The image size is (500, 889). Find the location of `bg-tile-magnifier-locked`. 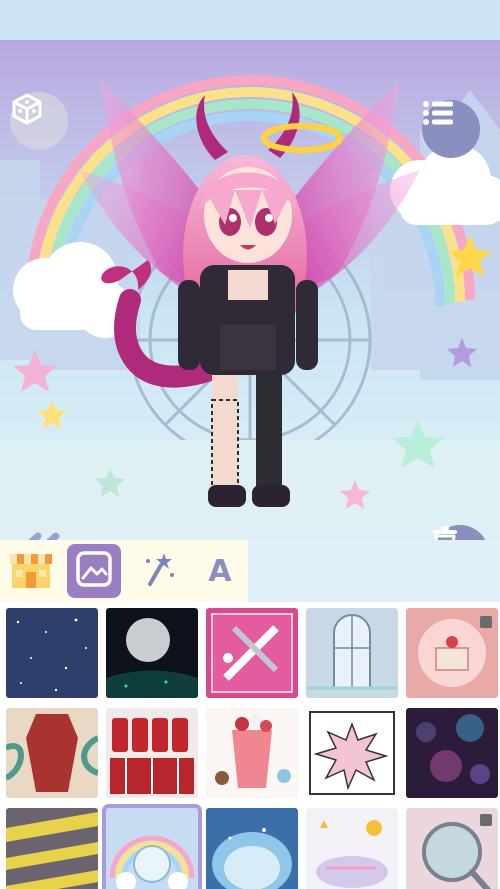

bg-tile-magnifier-locked is located at coordinates (452, 848).